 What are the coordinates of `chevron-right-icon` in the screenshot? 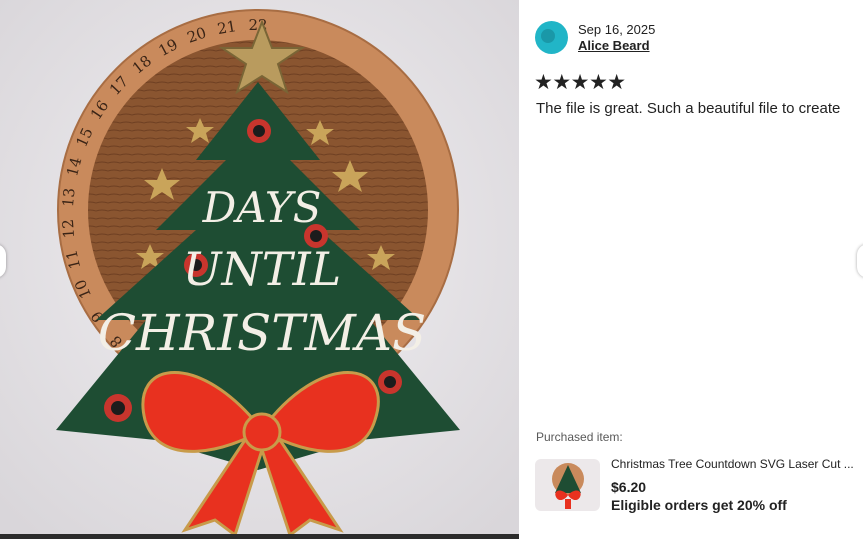 It's located at (860, 261).